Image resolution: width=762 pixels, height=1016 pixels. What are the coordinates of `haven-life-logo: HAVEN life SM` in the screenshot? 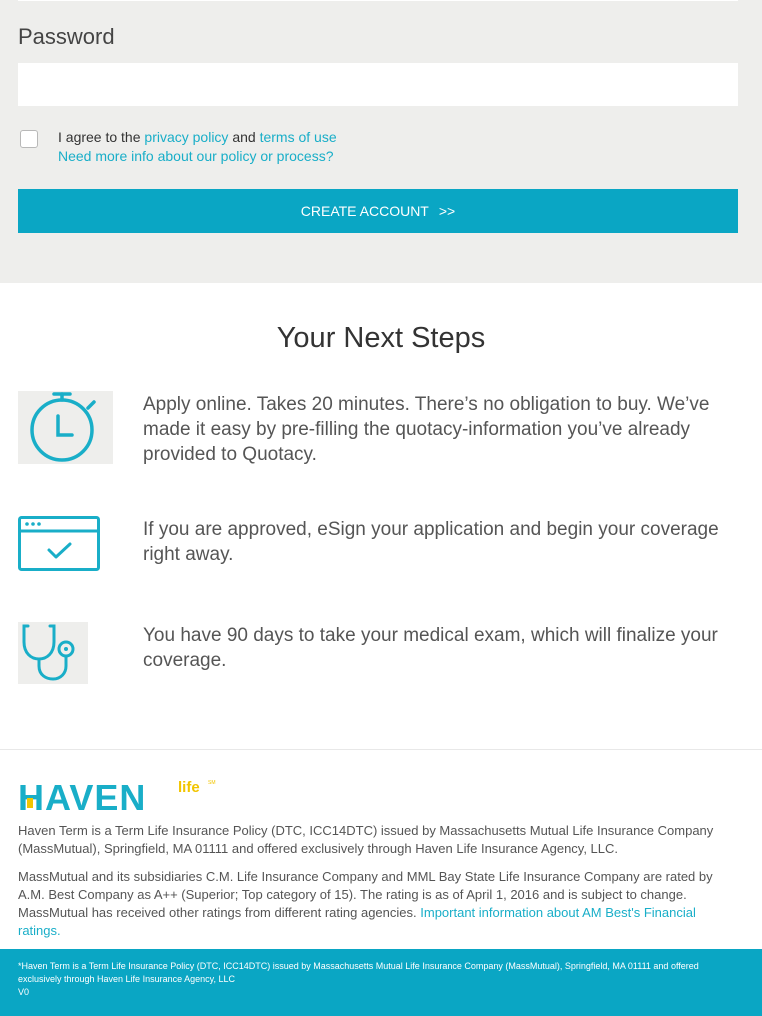 It's located at (118, 798).